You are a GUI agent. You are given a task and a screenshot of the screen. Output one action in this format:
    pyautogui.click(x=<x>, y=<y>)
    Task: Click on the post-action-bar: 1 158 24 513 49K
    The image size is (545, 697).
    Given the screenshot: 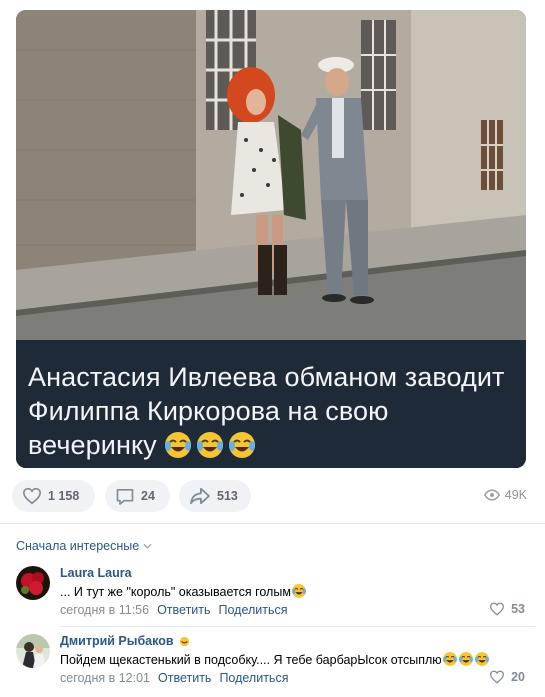 What is the action you would take?
    pyautogui.click(x=272, y=496)
    